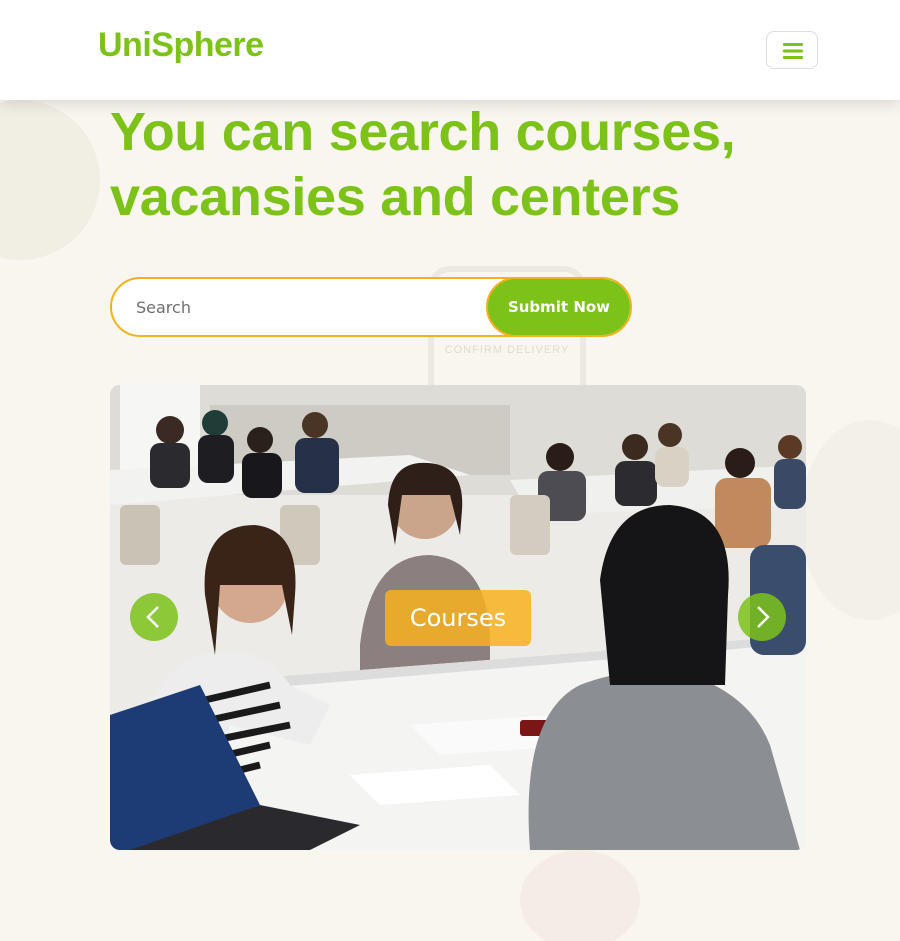 This screenshot has width=900, height=941. Describe the element at coordinates (558, 307) in the screenshot. I see `submit-button: Submit Now` at that location.